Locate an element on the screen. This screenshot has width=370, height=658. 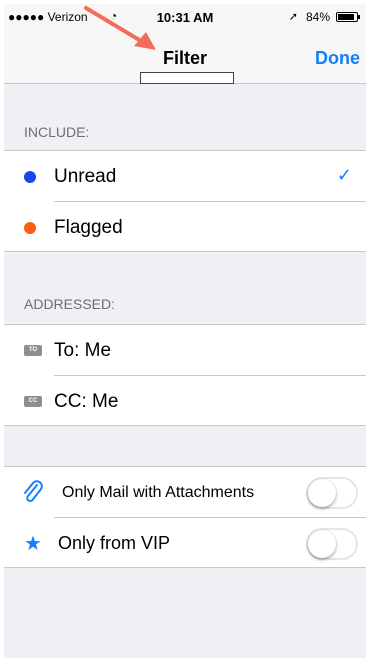
battery-icon is located at coordinates (348, 17).